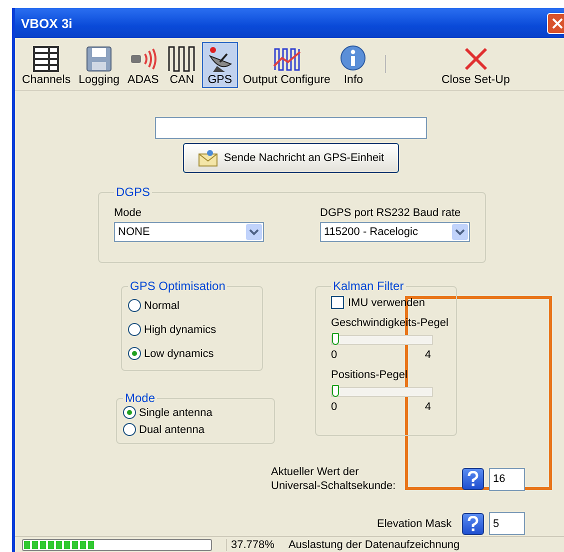 The height and width of the screenshot is (552, 564). I want to click on number-field: 5, so click(507, 523).